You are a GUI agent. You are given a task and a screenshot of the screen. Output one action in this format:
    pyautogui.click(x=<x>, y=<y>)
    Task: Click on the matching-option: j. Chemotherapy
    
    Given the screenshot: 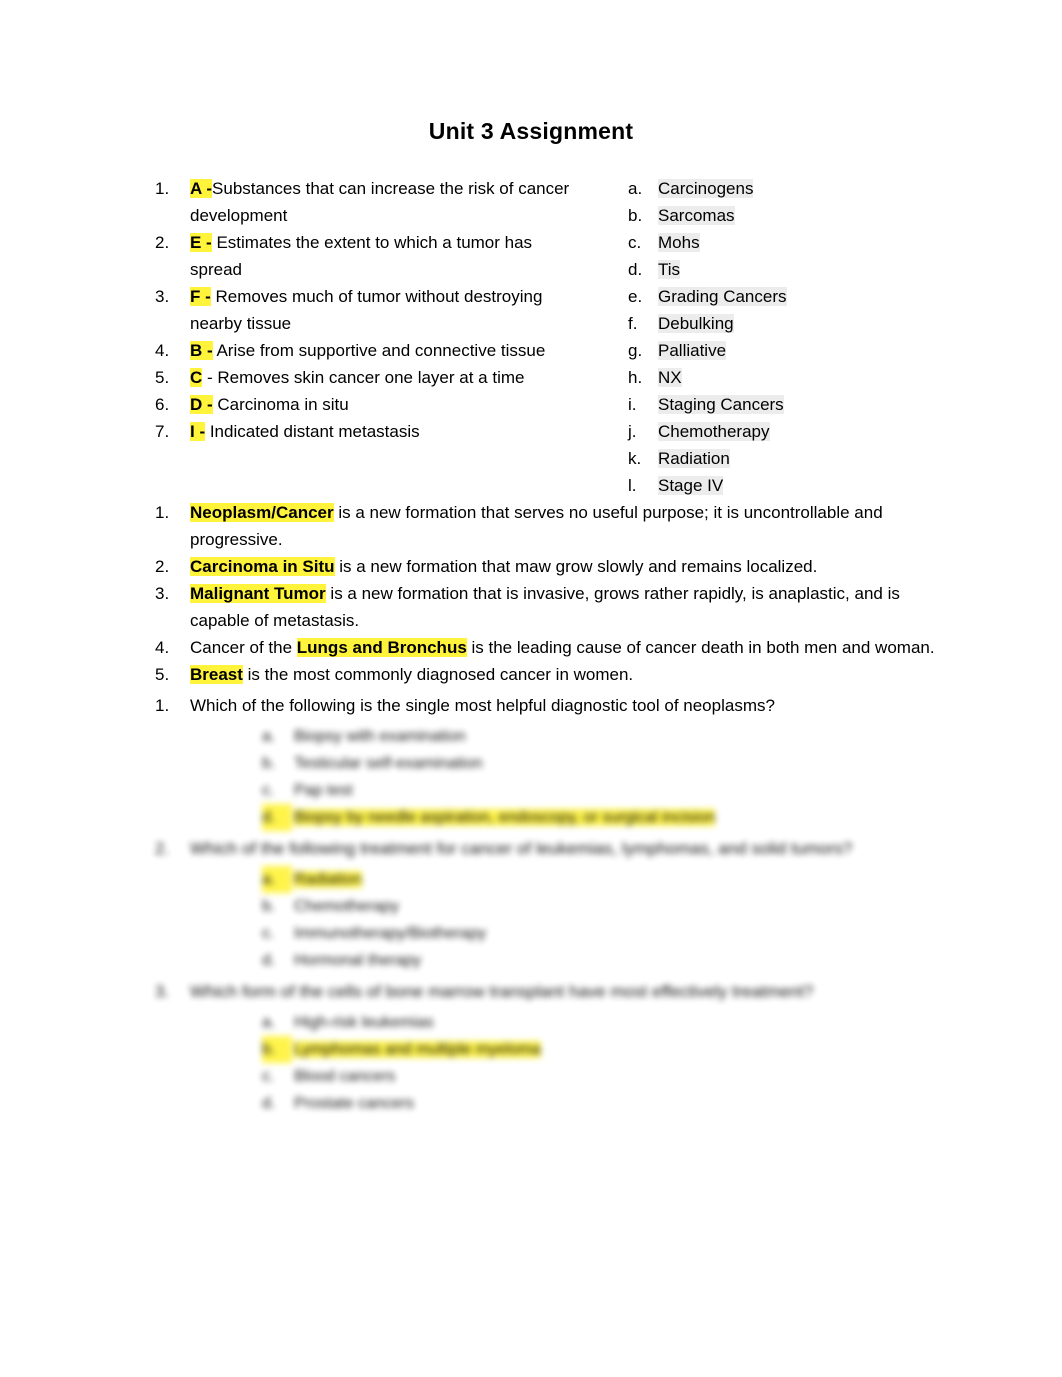 What is the action you would take?
    pyautogui.click(x=785, y=431)
    